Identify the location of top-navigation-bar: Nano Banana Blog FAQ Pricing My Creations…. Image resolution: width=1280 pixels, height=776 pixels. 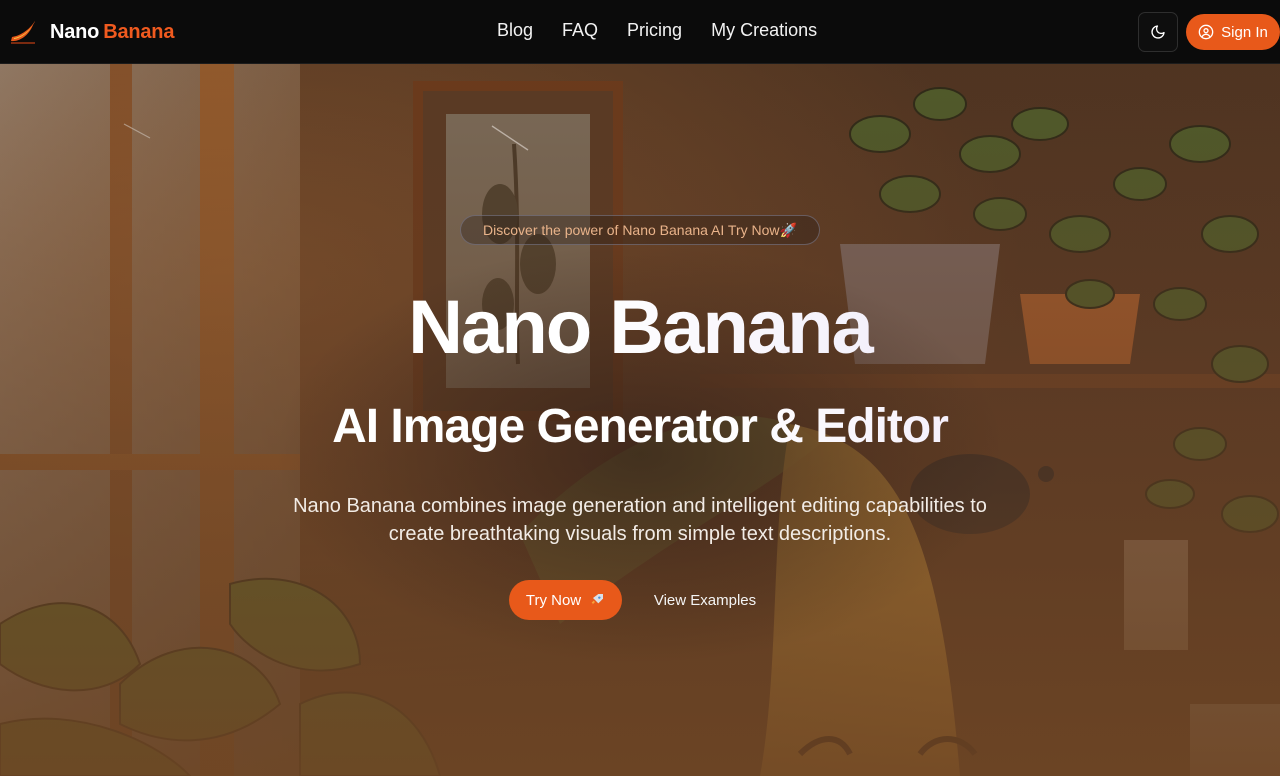
(640, 32).